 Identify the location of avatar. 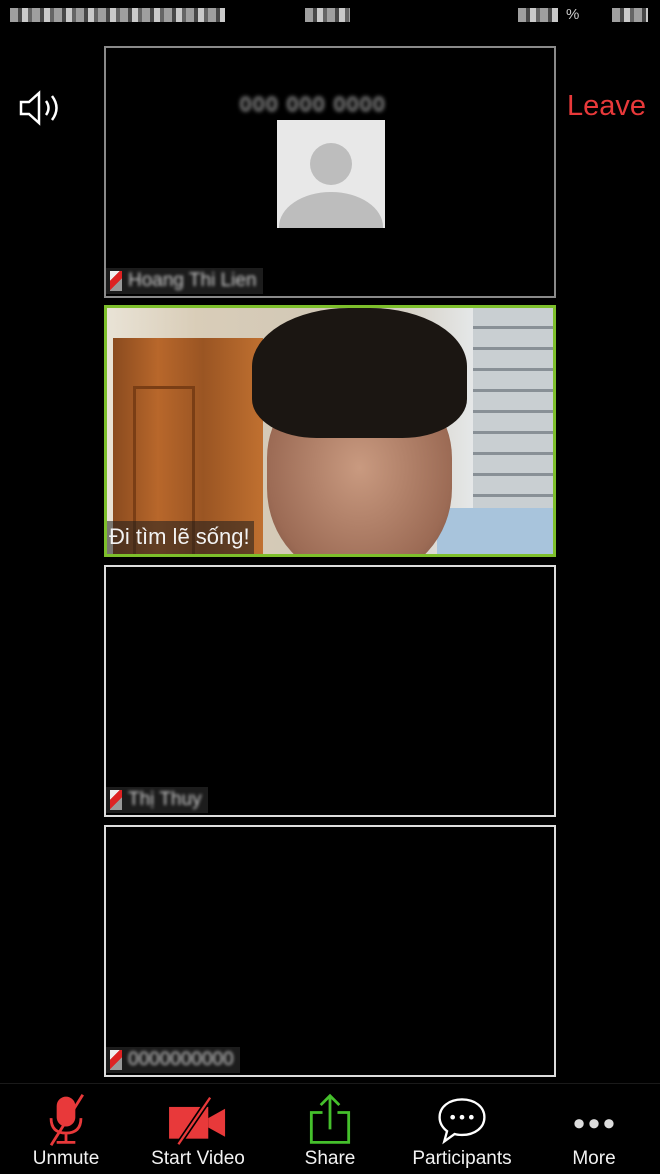
(331, 174).